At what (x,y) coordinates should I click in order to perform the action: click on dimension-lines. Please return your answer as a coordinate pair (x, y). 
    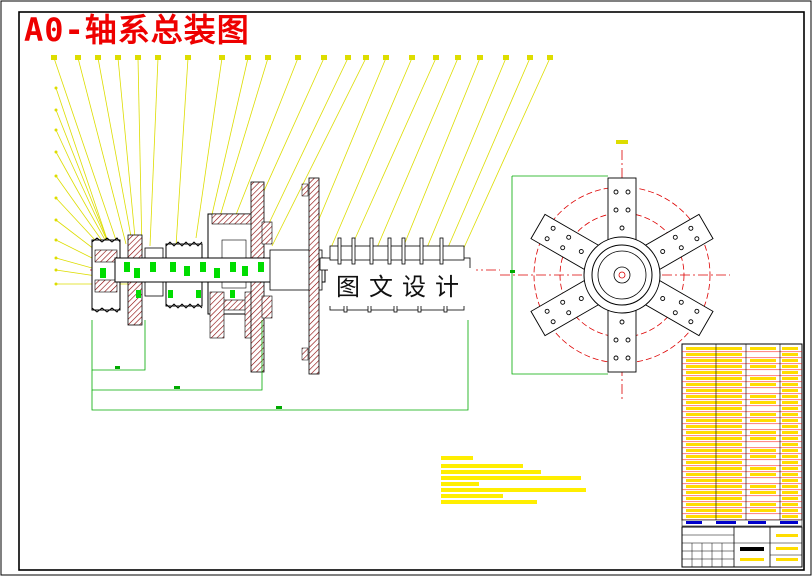
    Looking at the image, I should click on (280, 365).